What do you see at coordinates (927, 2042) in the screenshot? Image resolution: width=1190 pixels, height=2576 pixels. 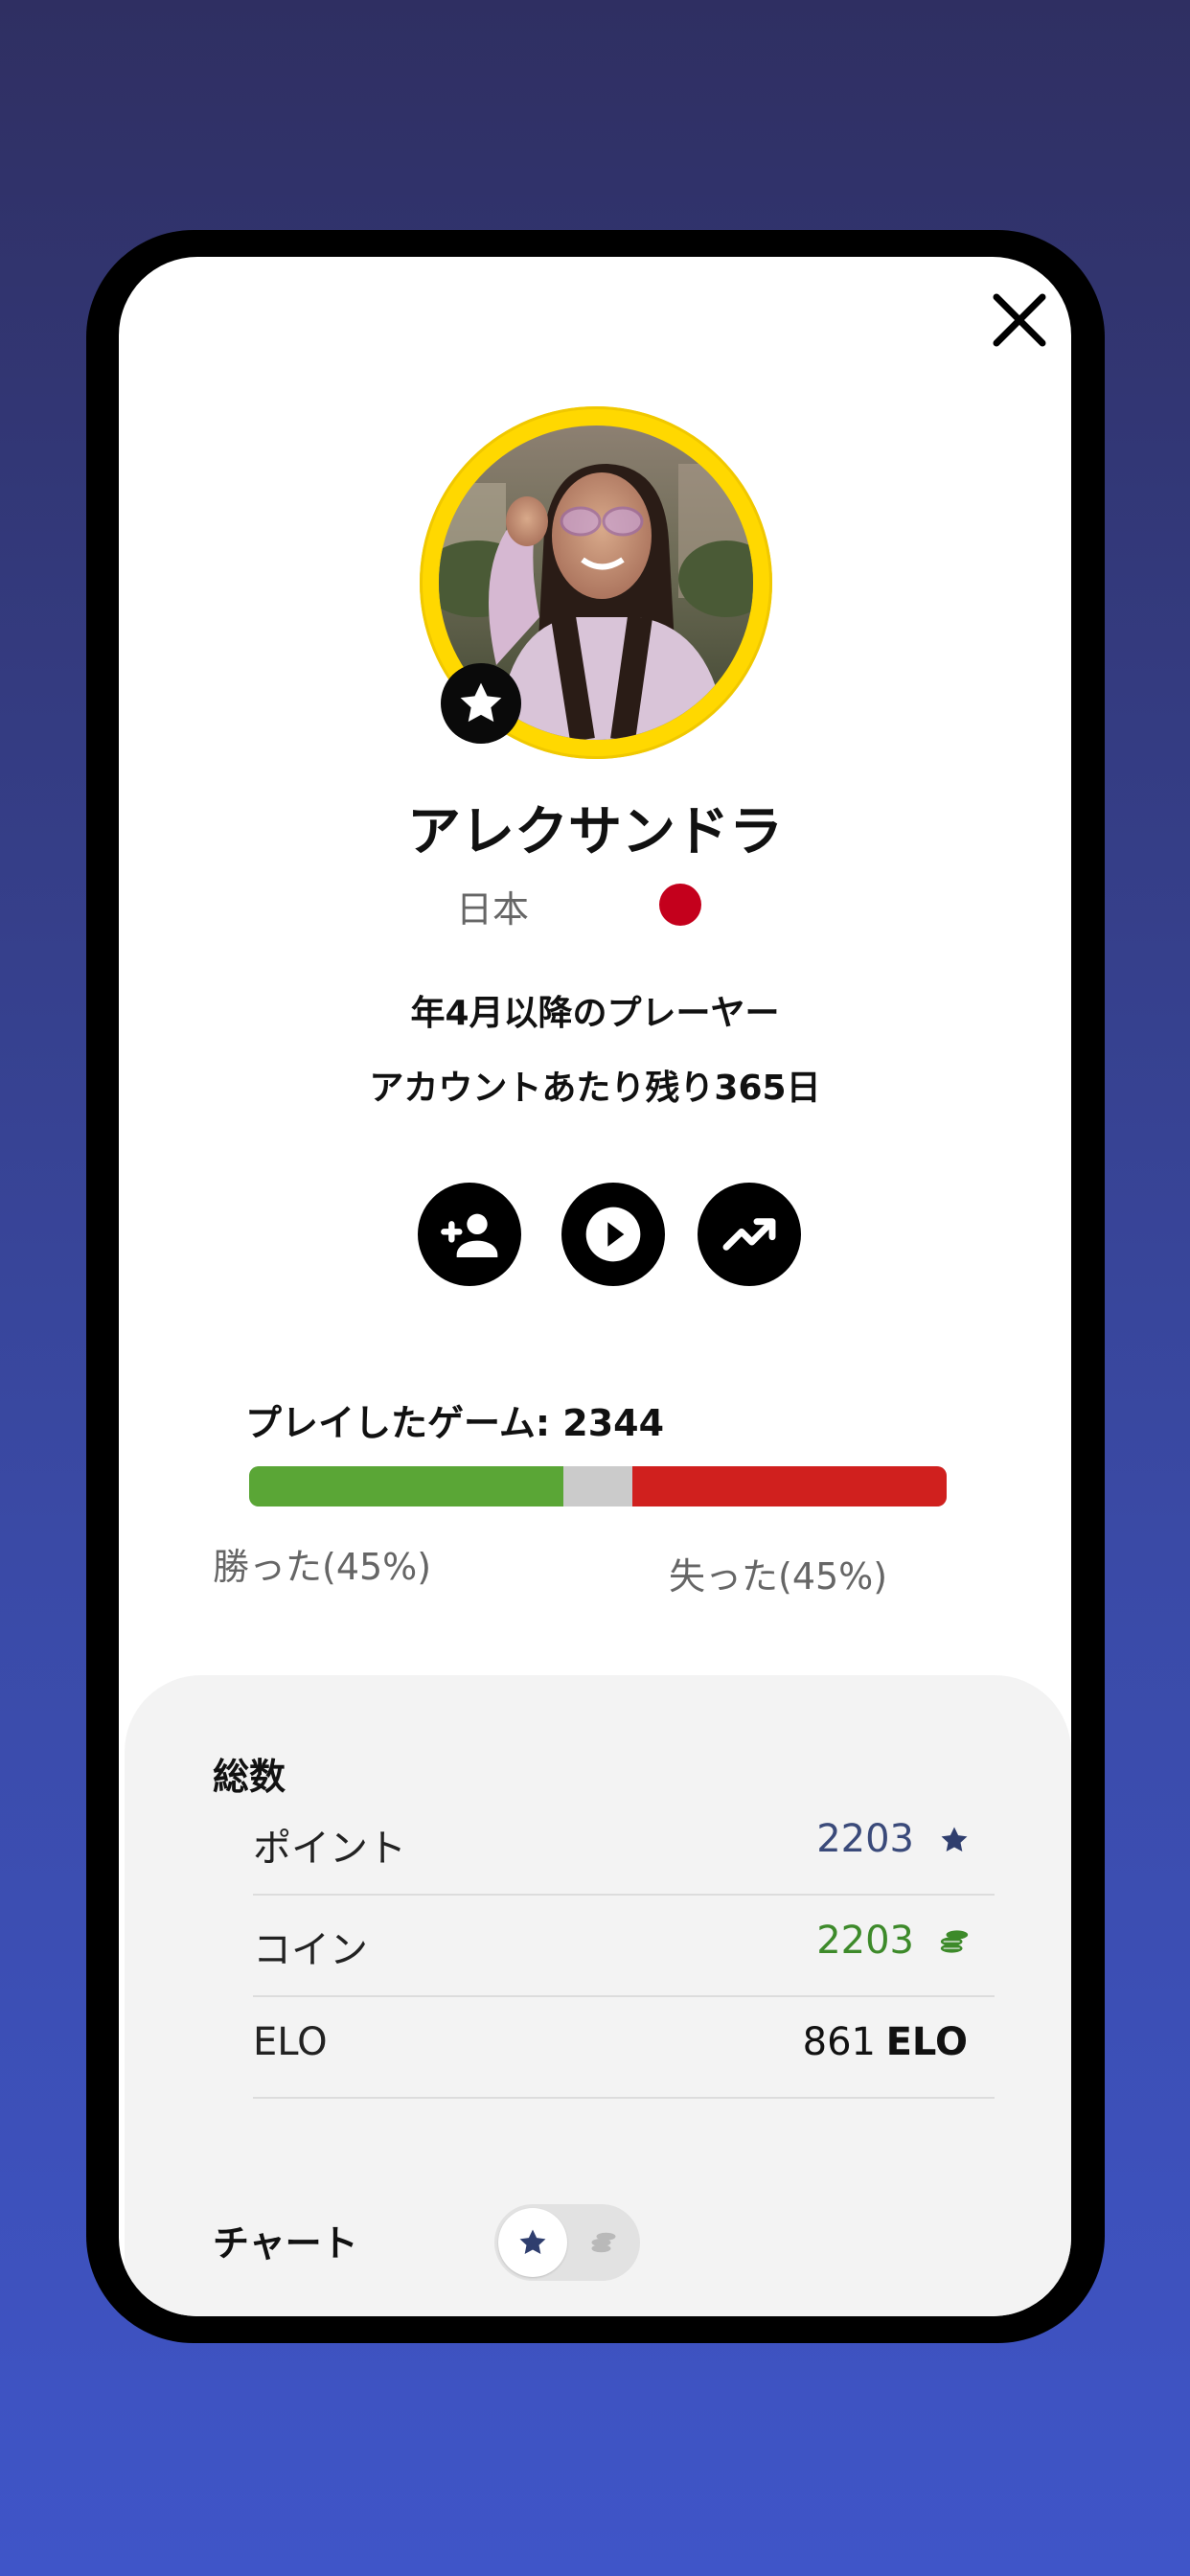 I see `elo-unit: ELO` at bounding box center [927, 2042].